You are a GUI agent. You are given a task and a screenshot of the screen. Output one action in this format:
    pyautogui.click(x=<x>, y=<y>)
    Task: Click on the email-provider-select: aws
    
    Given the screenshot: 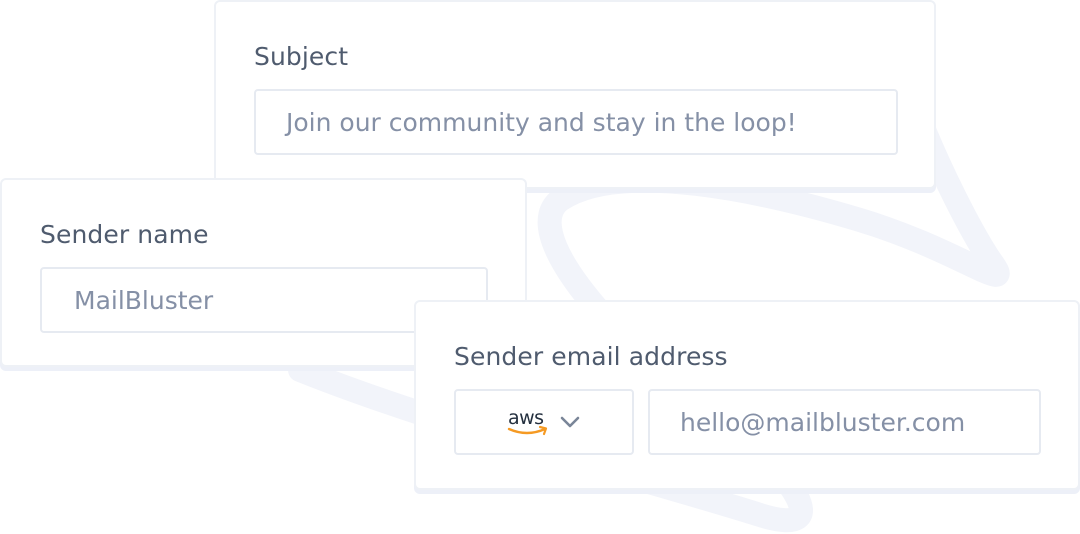 What is the action you would take?
    pyautogui.click(x=544, y=422)
    